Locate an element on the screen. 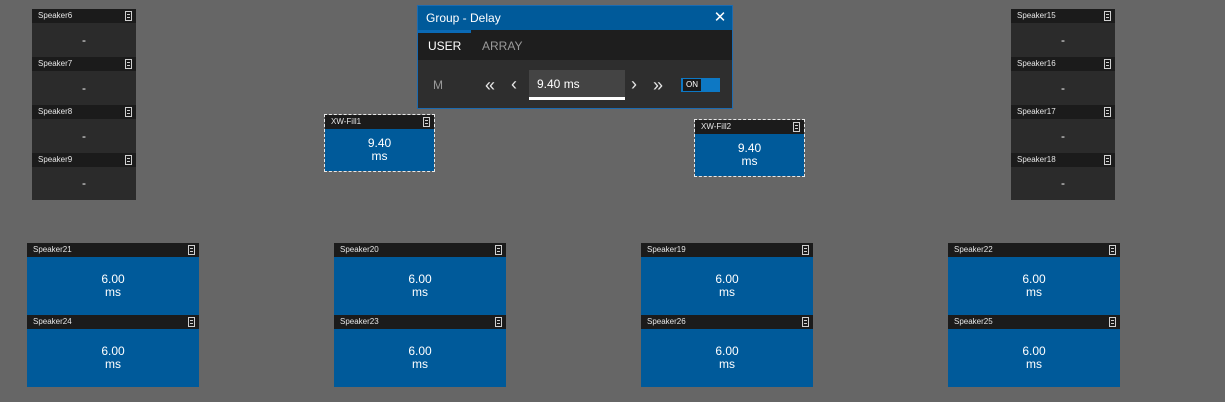 The height and width of the screenshot is (402, 1225). fill-tile: XW-Fill2 9.40 ms is located at coordinates (749, 148).